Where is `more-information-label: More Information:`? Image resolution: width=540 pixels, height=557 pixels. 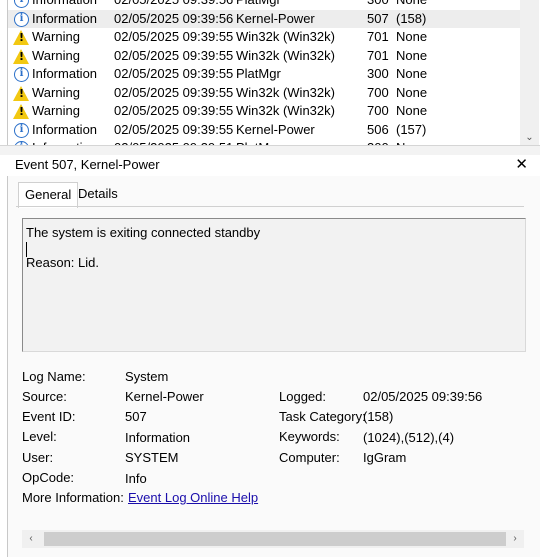
more-information-label: More Information: is located at coordinates (73, 497).